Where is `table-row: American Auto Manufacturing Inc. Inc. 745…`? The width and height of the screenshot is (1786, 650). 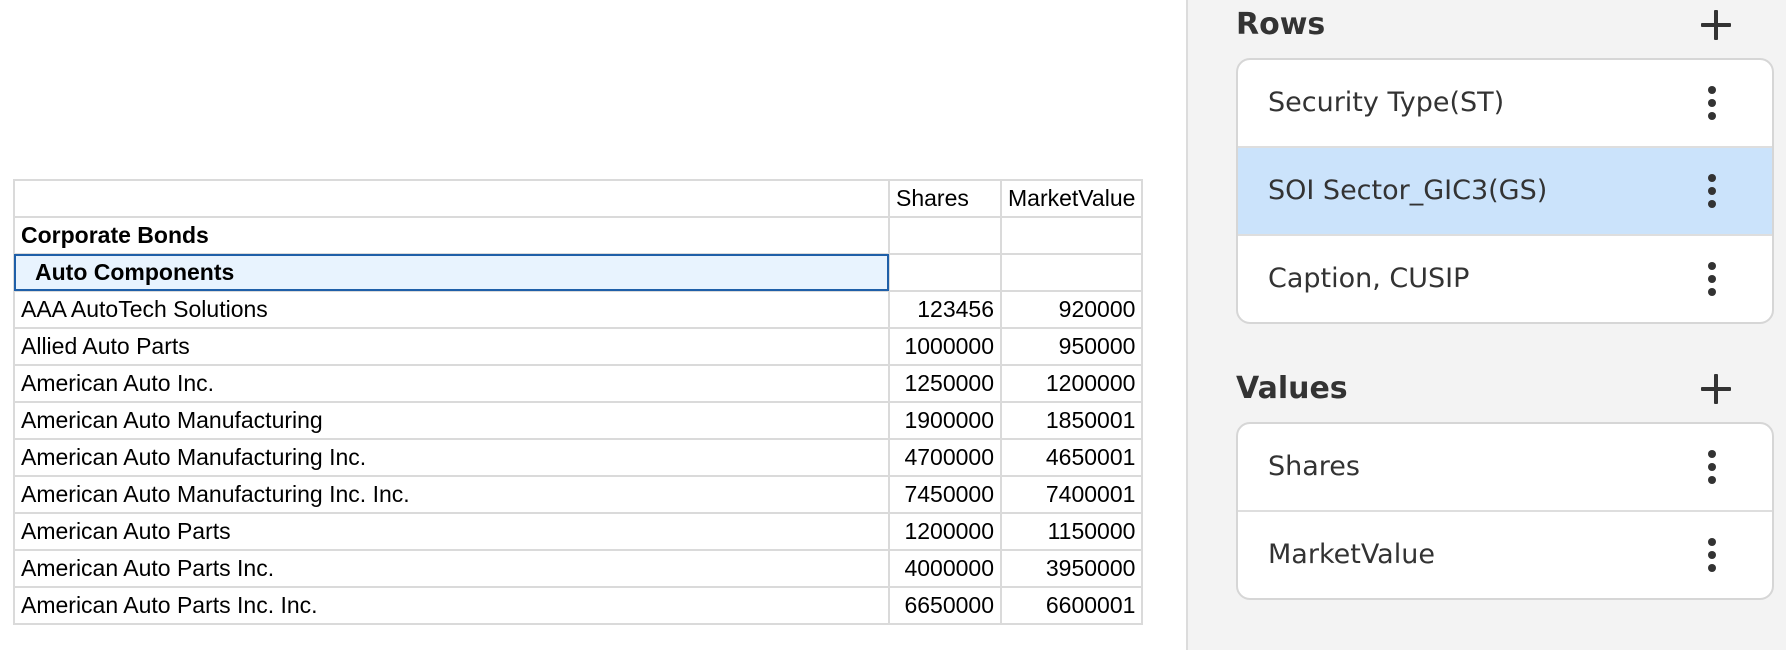 table-row: American Auto Manufacturing Inc. Inc. 745… is located at coordinates (578, 494).